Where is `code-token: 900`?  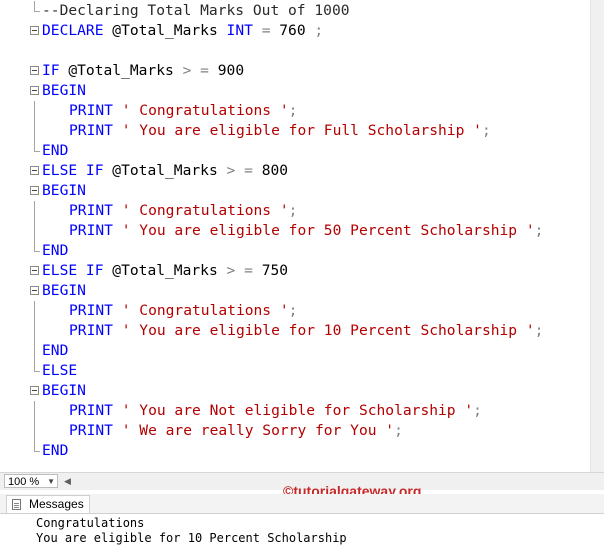
code-token: 900 is located at coordinates (231, 70).